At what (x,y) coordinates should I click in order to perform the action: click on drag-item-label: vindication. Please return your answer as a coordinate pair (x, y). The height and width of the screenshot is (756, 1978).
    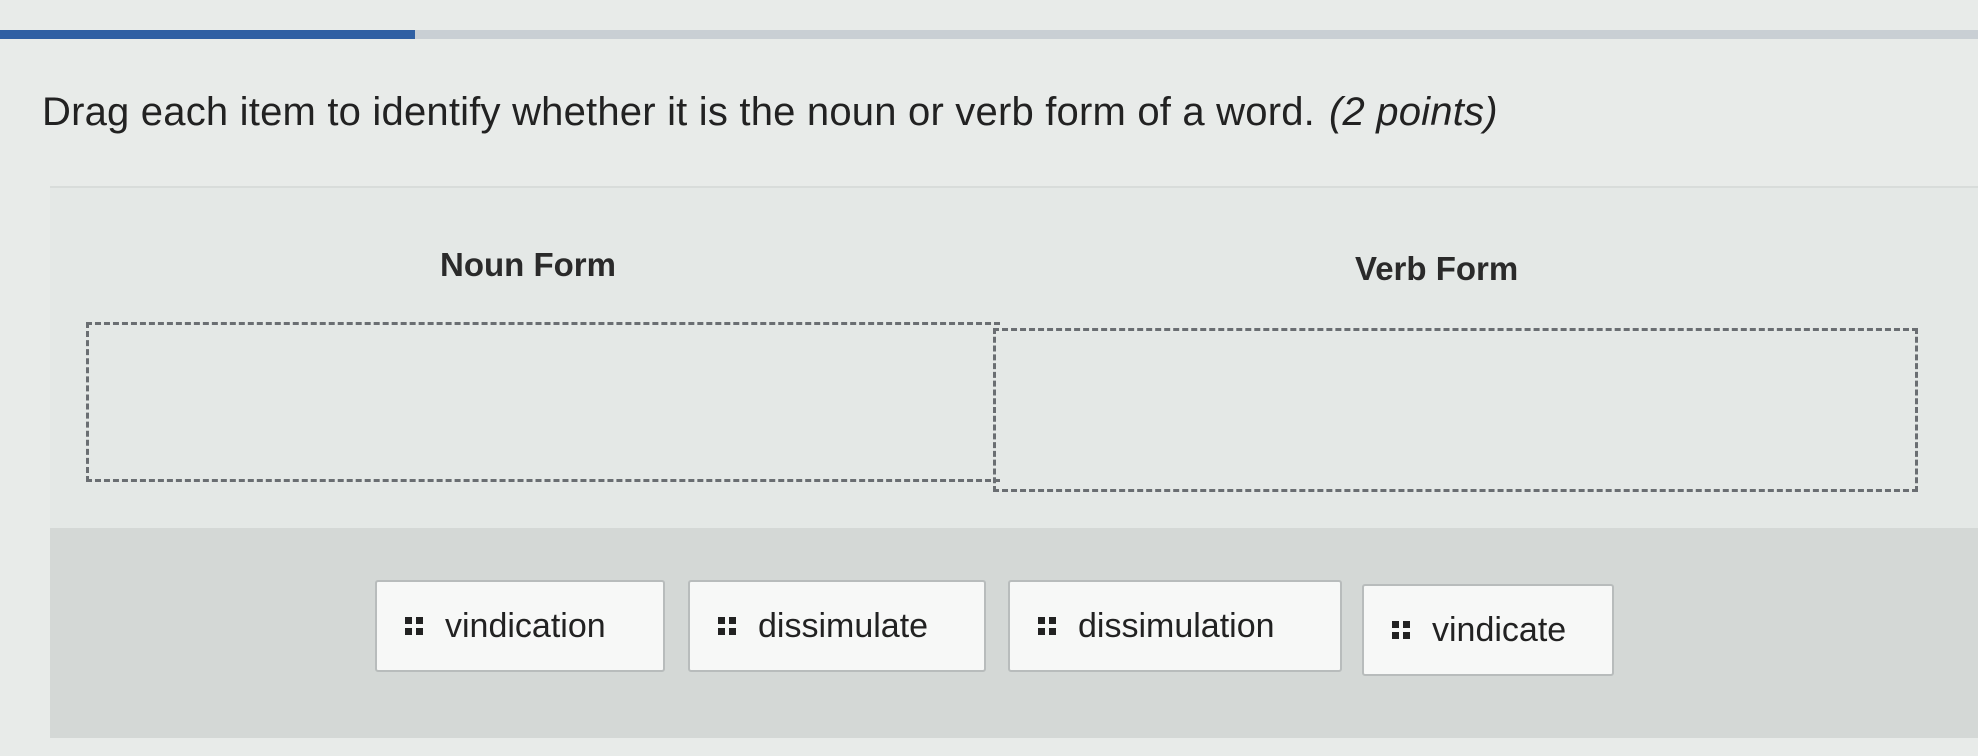
    Looking at the image, I should click on (525, 625).